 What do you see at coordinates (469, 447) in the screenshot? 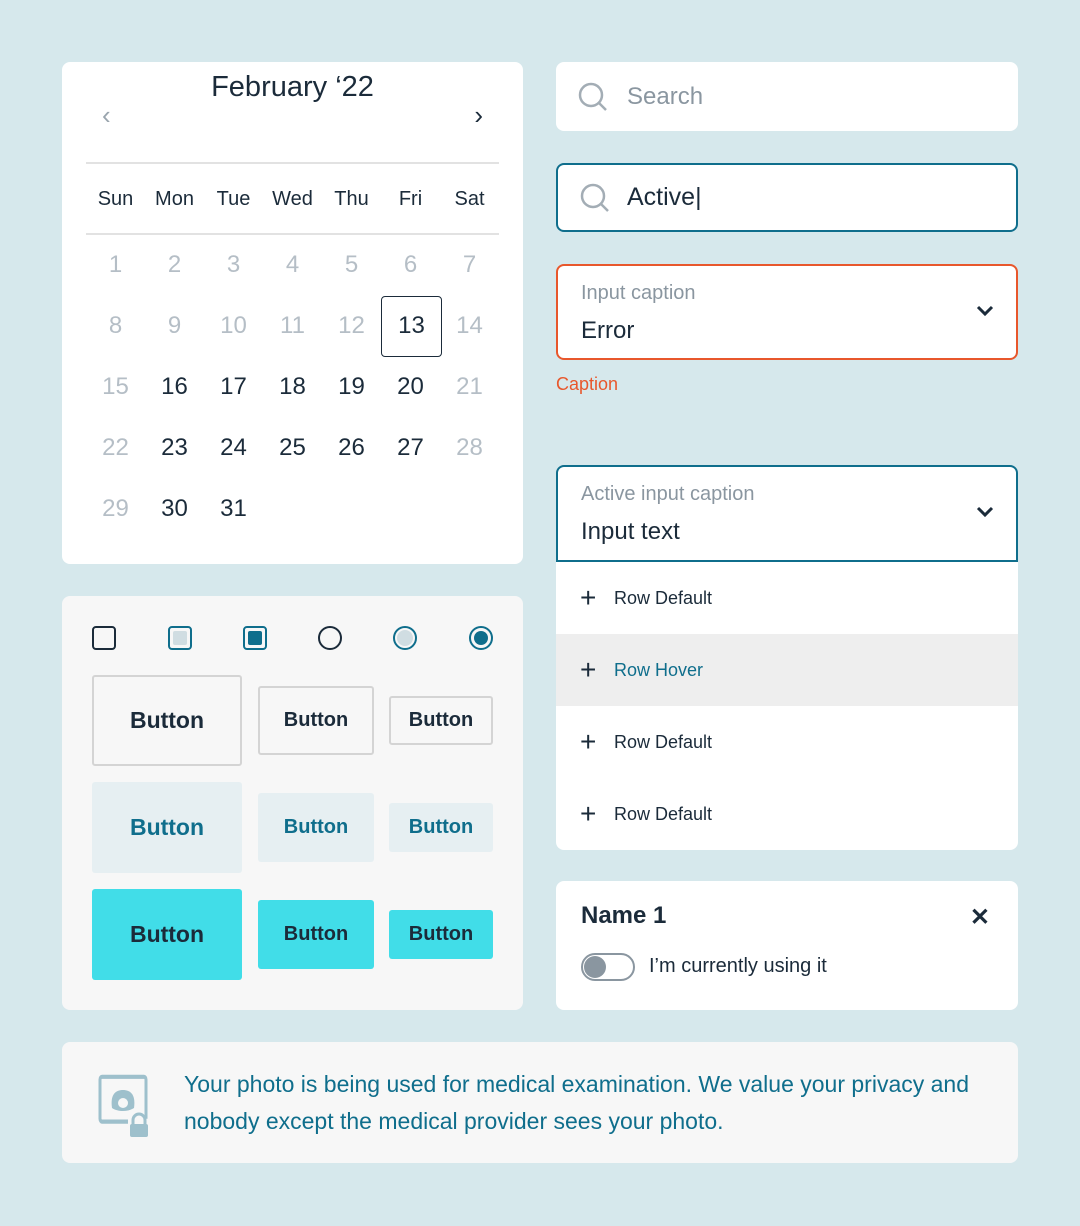
I see `calendar-day: 28` at bounding box center [469, 447].